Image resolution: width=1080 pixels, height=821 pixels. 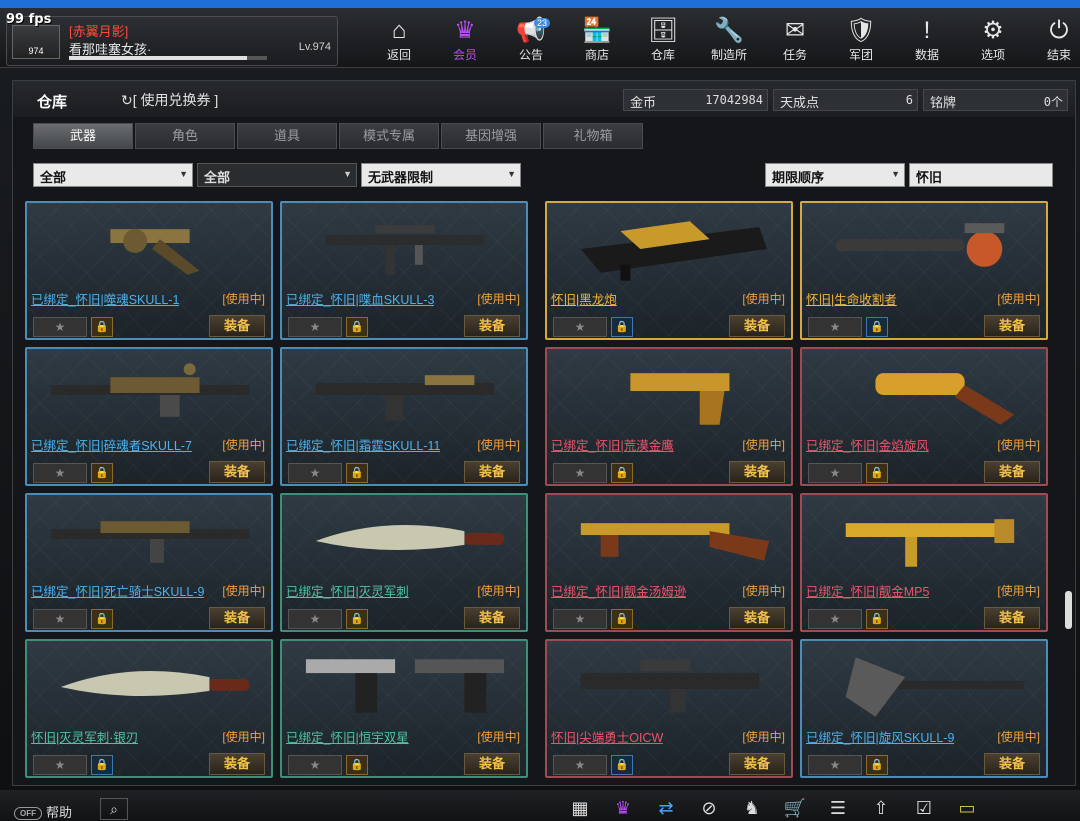 What do you see at coordinates (663, 42) in the screenshot?
I see `nav-storage: 🗄 仓库` at bounding box center [663, 42].